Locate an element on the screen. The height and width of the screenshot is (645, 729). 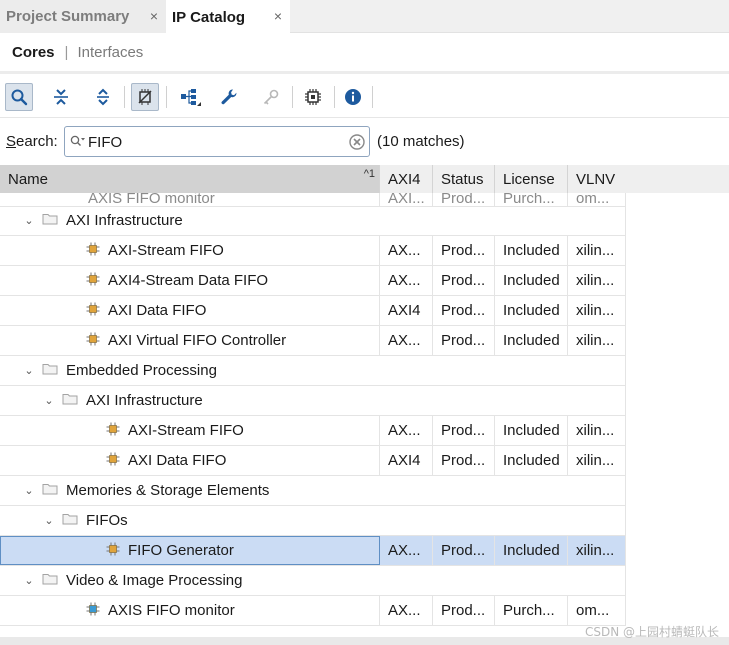
customize-ip-icon is located at coordinates (145, 97).